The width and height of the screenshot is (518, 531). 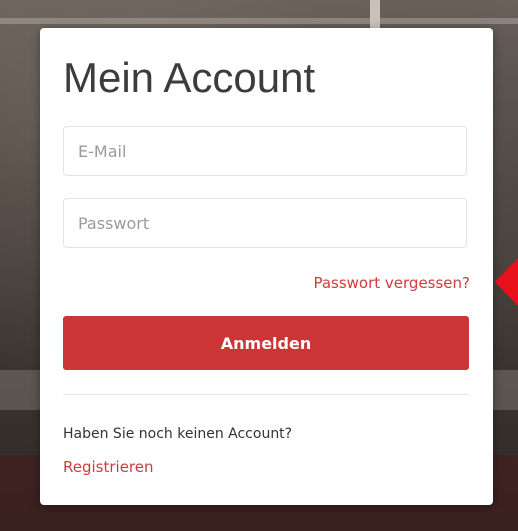 What do you see at coordinates (108, 467) in the screenshot?
I see `register-link: Registrieren` at bounding box center [108, 467].